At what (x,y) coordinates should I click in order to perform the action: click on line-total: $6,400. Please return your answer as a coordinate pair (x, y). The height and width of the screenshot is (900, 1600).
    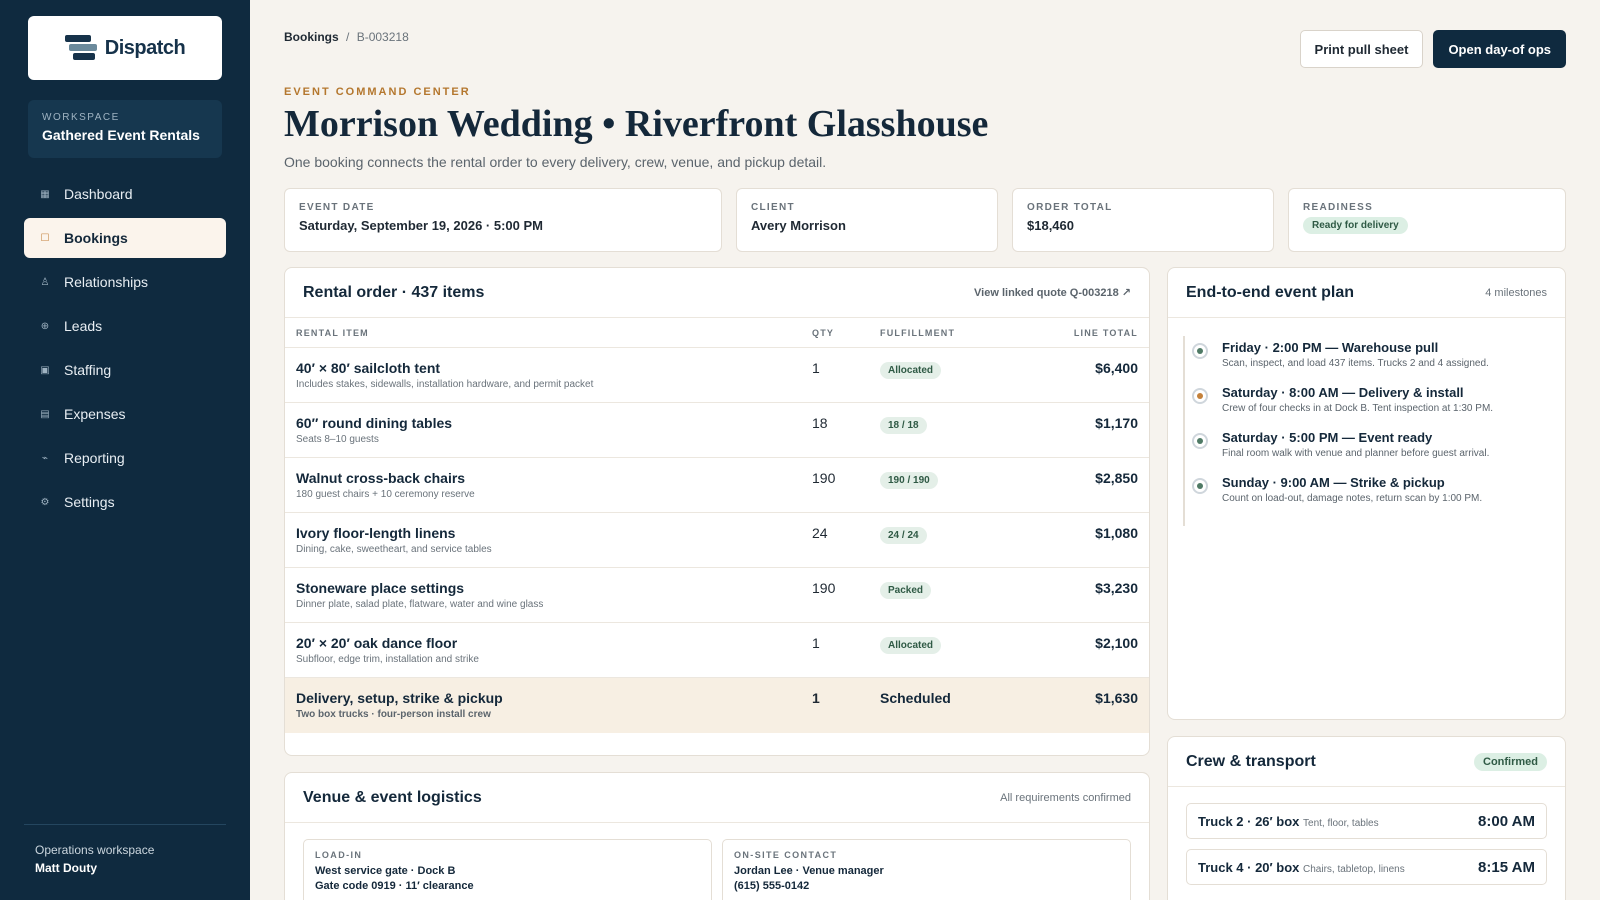
    Looking at the image, I should click on (1116, 368).